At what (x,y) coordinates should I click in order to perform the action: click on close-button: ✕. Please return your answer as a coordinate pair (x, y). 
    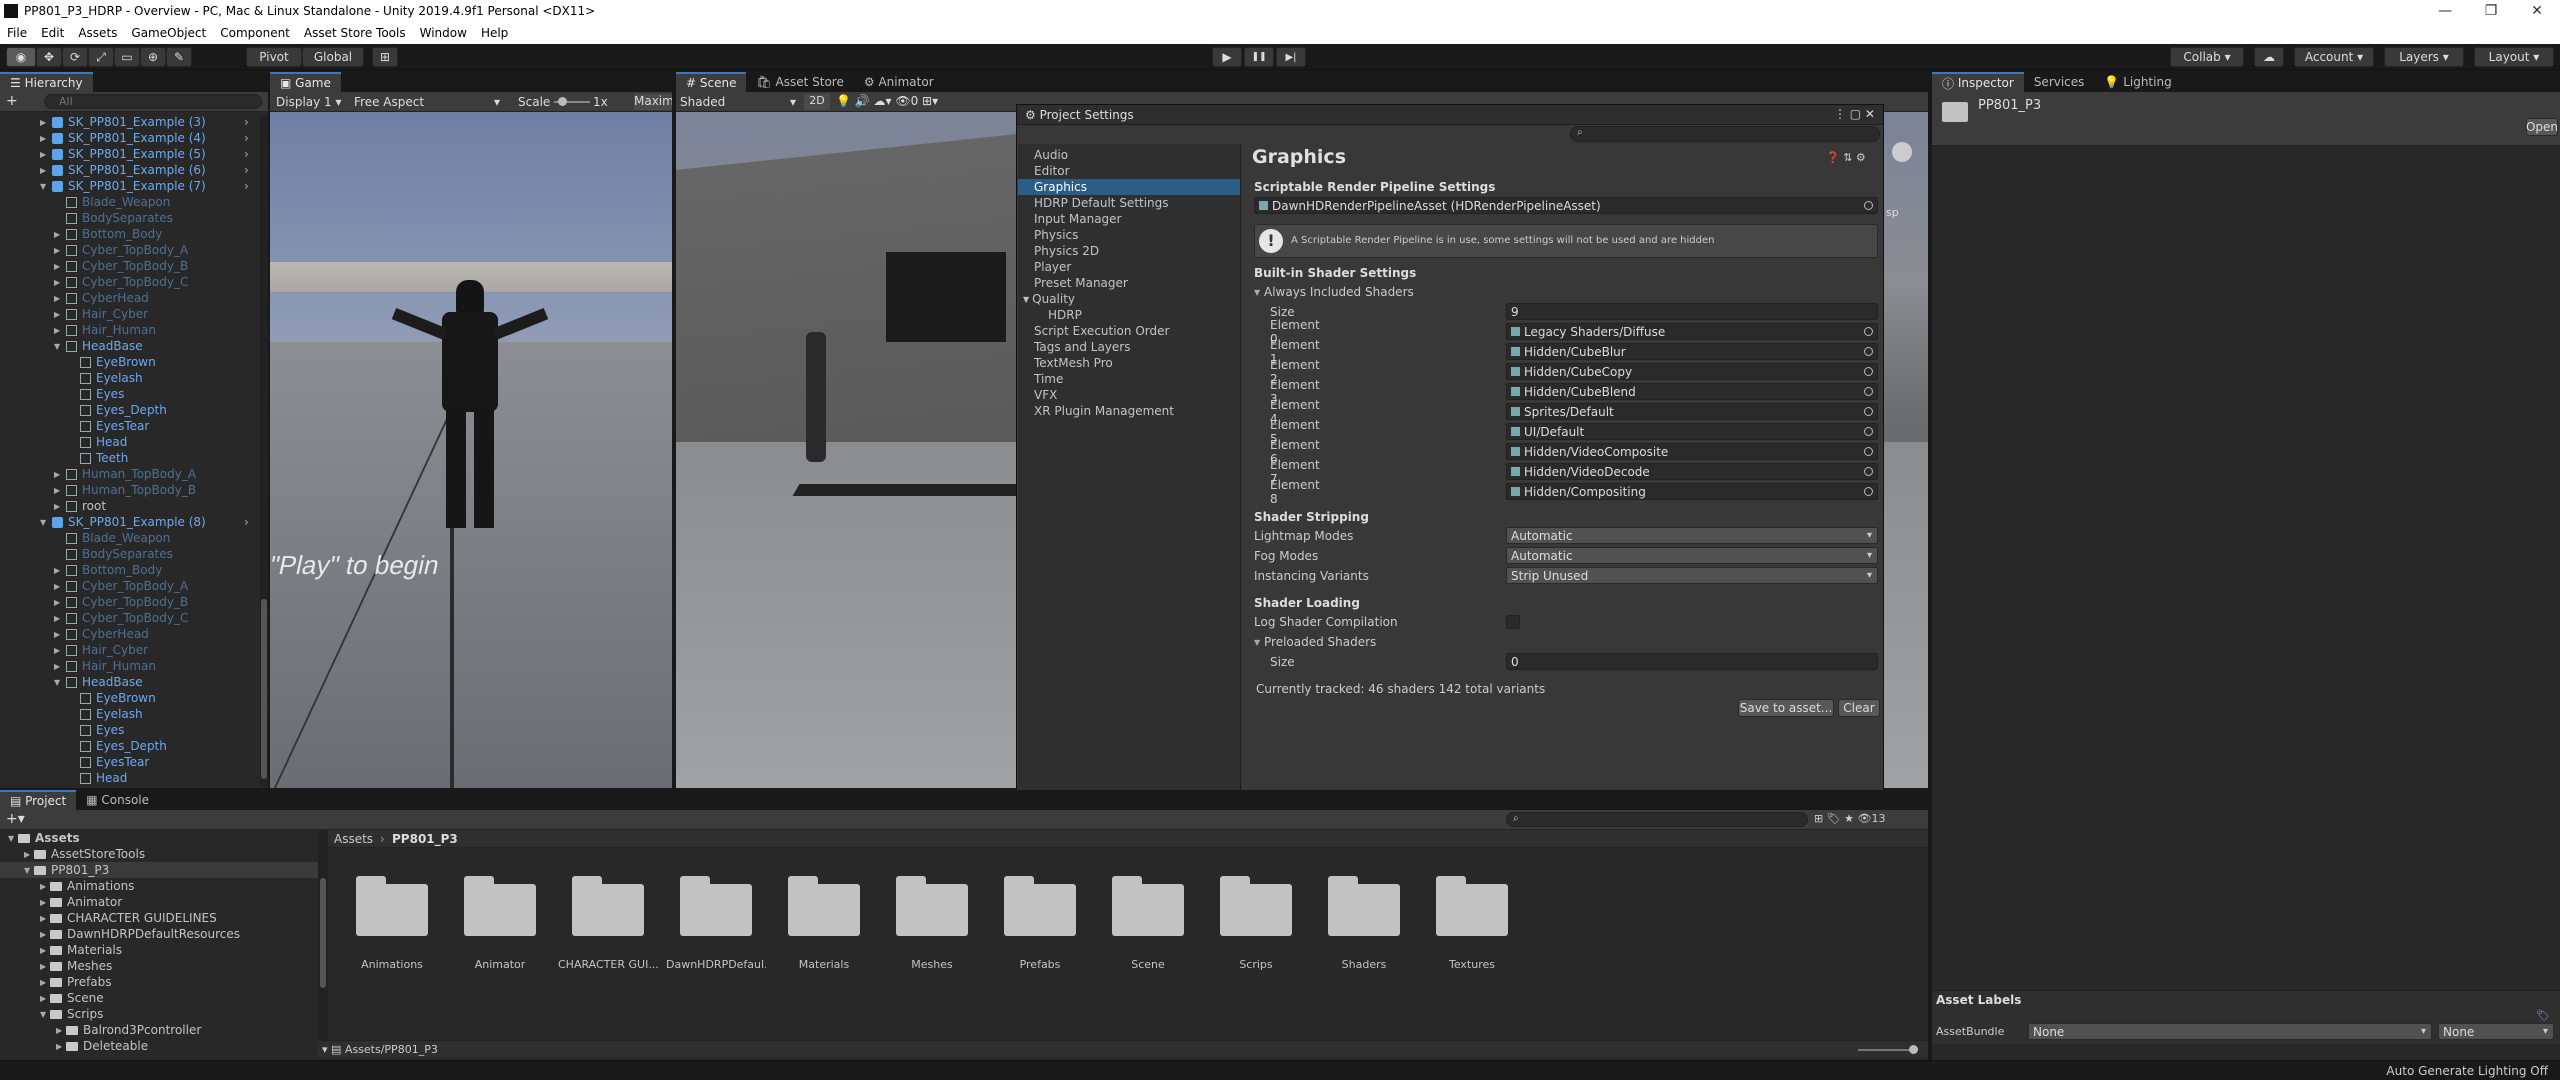
    Looking at the image, I should click on (2537, 11).